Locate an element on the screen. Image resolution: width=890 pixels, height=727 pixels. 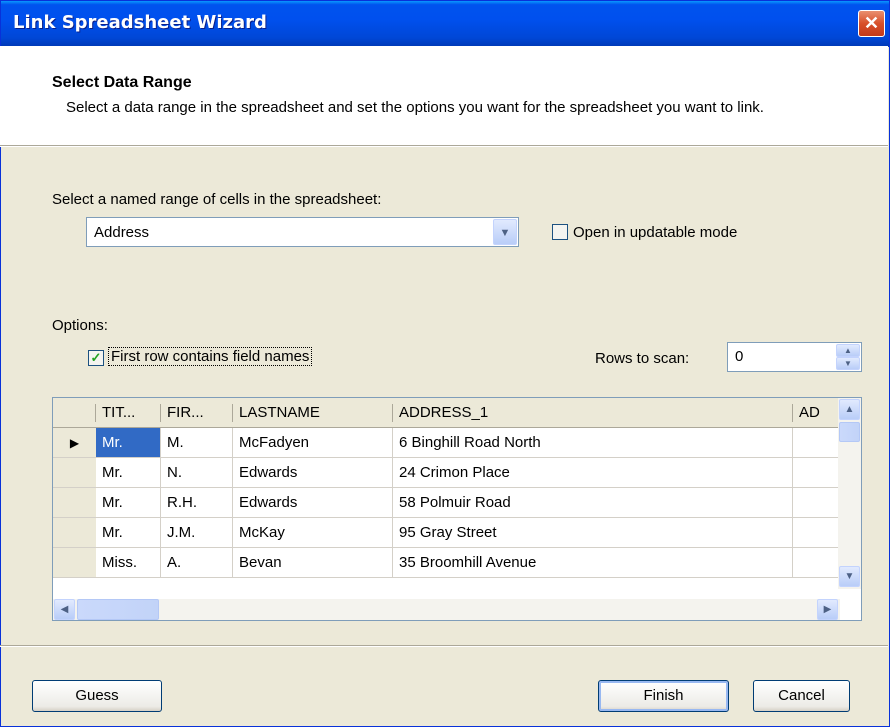
grid-cell: A. is located at coordinates (197, 563).